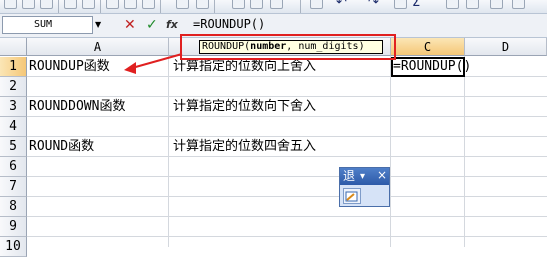 The image size is (547, 257). Describe the element at coordinates (244, 147) in the screenshot. I see `cell-b5: 计算指定的位数四舍五入` at that location.